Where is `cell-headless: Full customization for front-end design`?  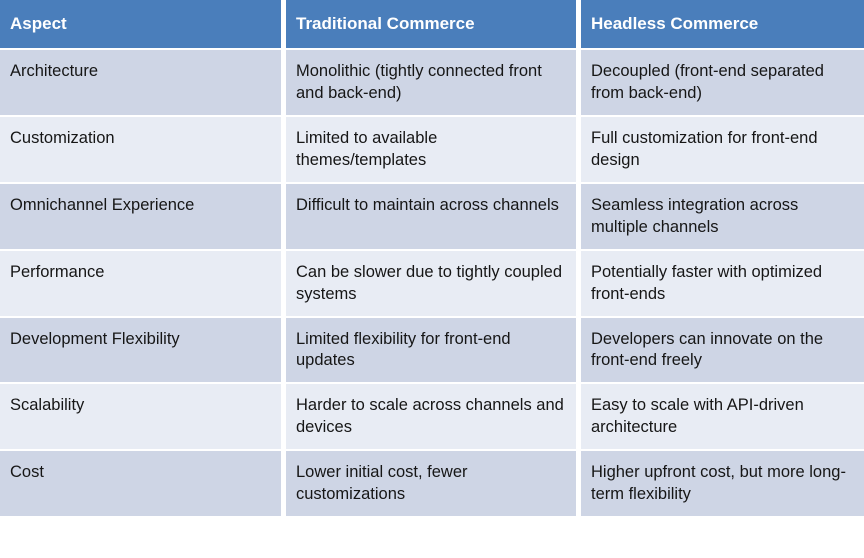
cell-headless: Full customization for front-end design is located at coordinates (722, 150).